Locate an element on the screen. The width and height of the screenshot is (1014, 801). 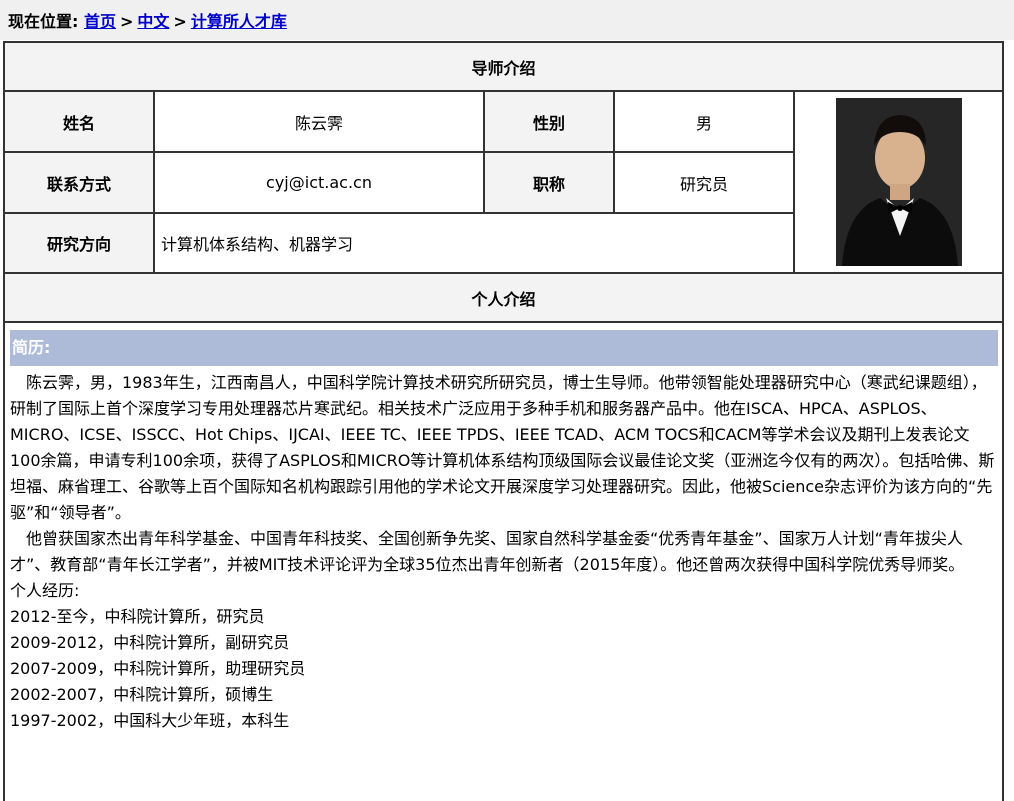
name-value: 陈云霁 is located at coordinates (319, 121).